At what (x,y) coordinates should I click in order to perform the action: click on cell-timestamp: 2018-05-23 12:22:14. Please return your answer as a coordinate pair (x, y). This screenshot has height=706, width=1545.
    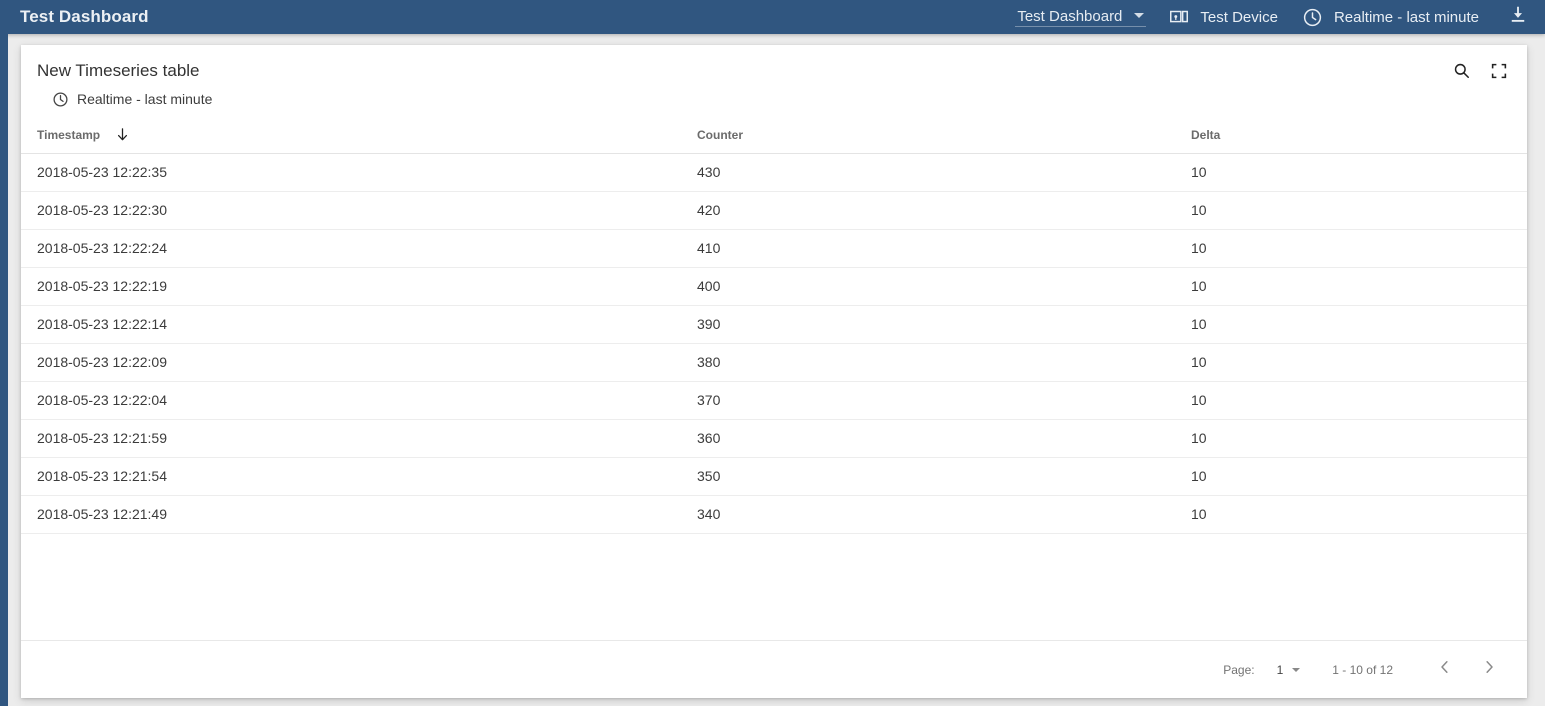
    Looking at the image, I should click on (351, 324).